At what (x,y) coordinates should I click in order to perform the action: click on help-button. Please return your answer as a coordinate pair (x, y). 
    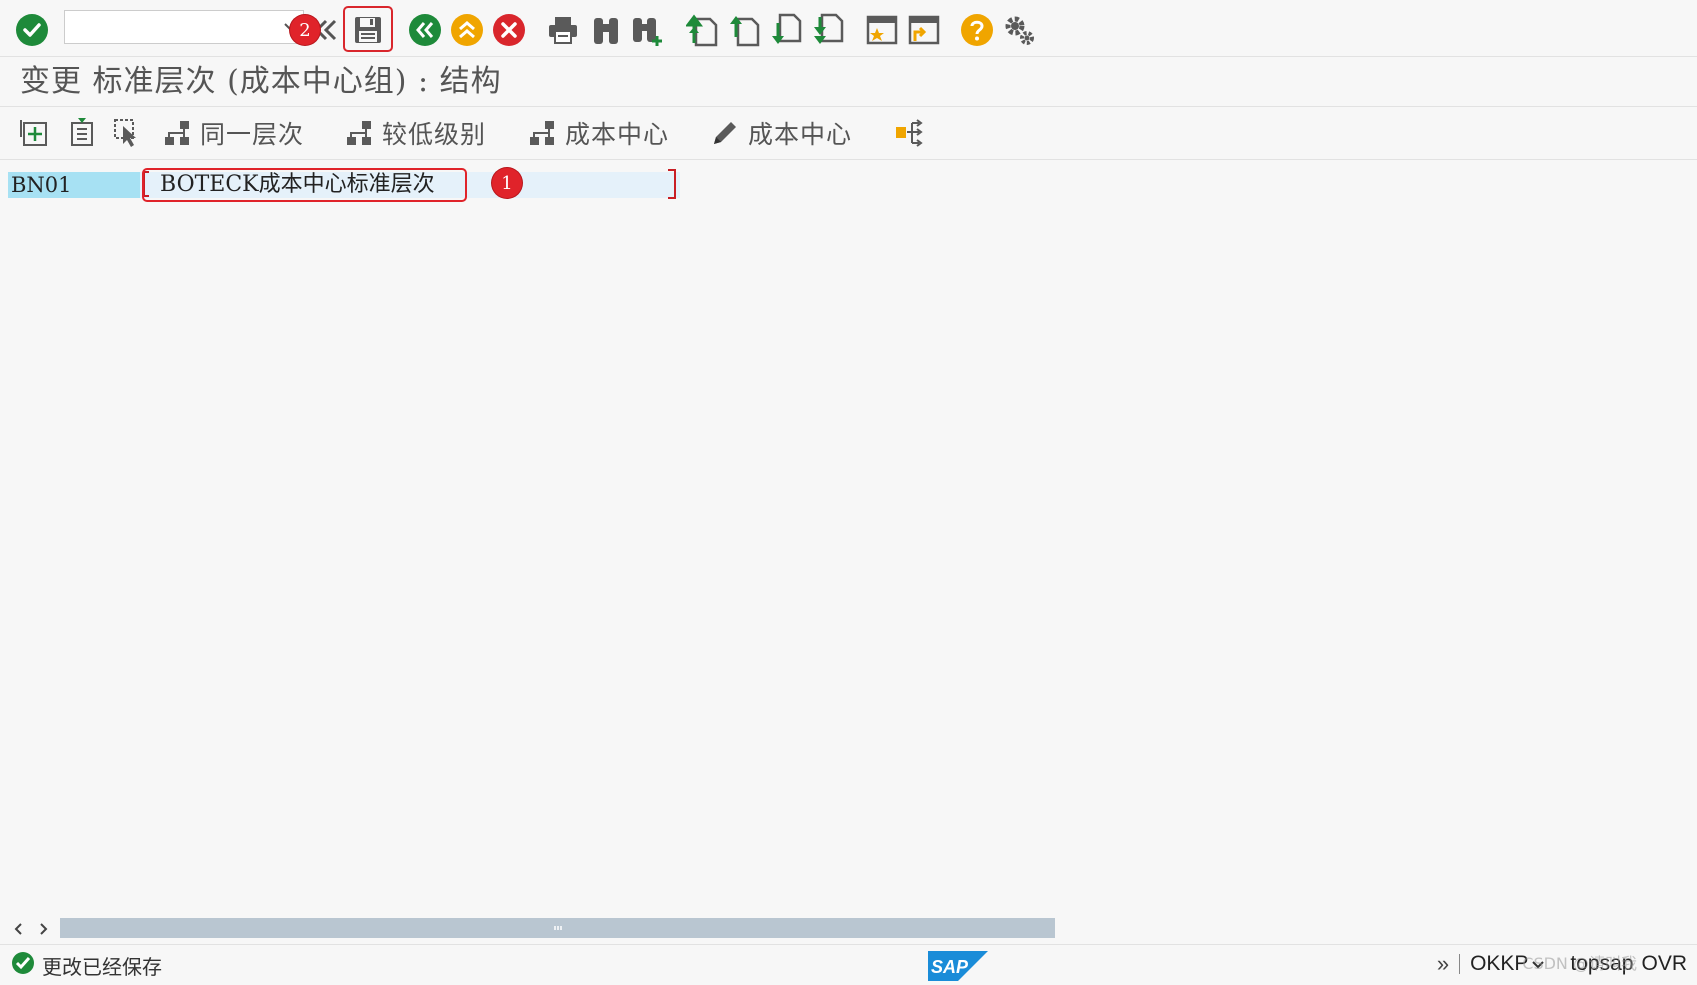
    Looking at the image, I should click on (977, 30).